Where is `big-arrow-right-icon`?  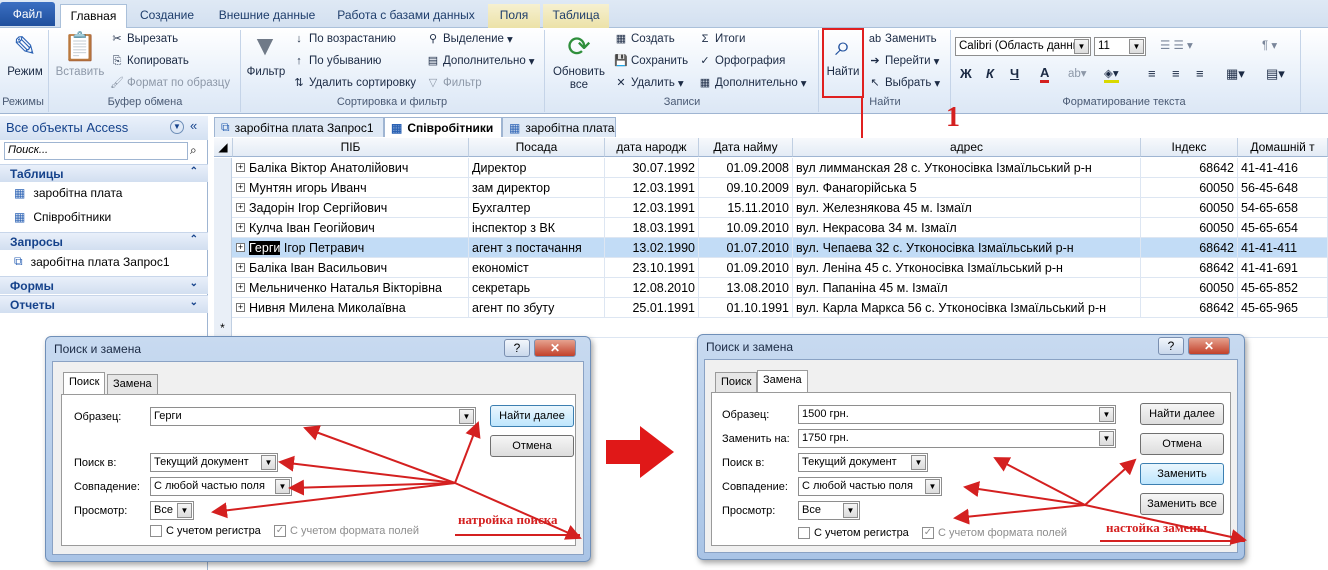 big-arrow-right-icon is located at coordinates (640, 452).